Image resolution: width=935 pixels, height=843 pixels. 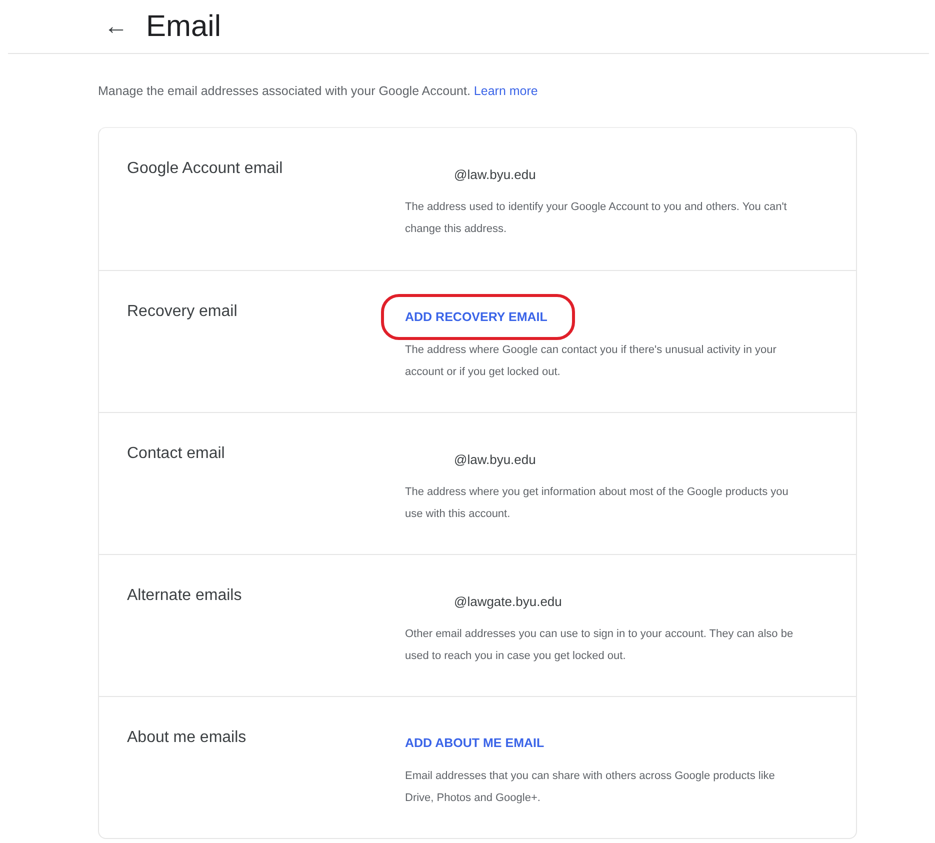 I want to click on row-description: The address used to identify your Google Account to you and others. You can't change this address., so click(x=596, y=218).